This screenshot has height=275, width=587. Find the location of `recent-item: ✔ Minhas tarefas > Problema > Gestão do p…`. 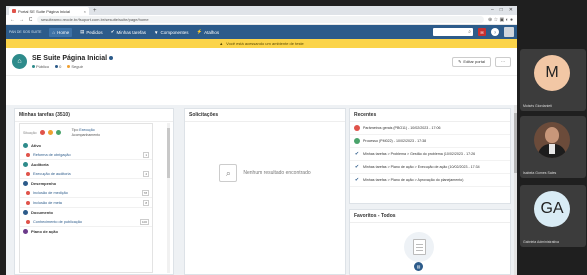

recent-item: ✔ Minhas tarefas > Problema > Gestão do p… is located at coordinates (430, 154).